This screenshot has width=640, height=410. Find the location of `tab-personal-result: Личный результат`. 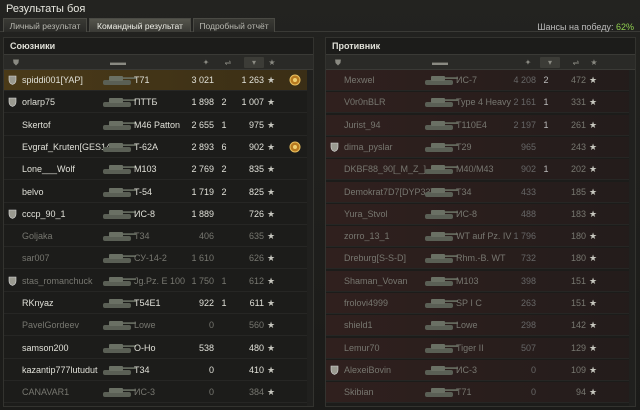

tab-personal-result: Личный результат is located at coordinates (45, 25).